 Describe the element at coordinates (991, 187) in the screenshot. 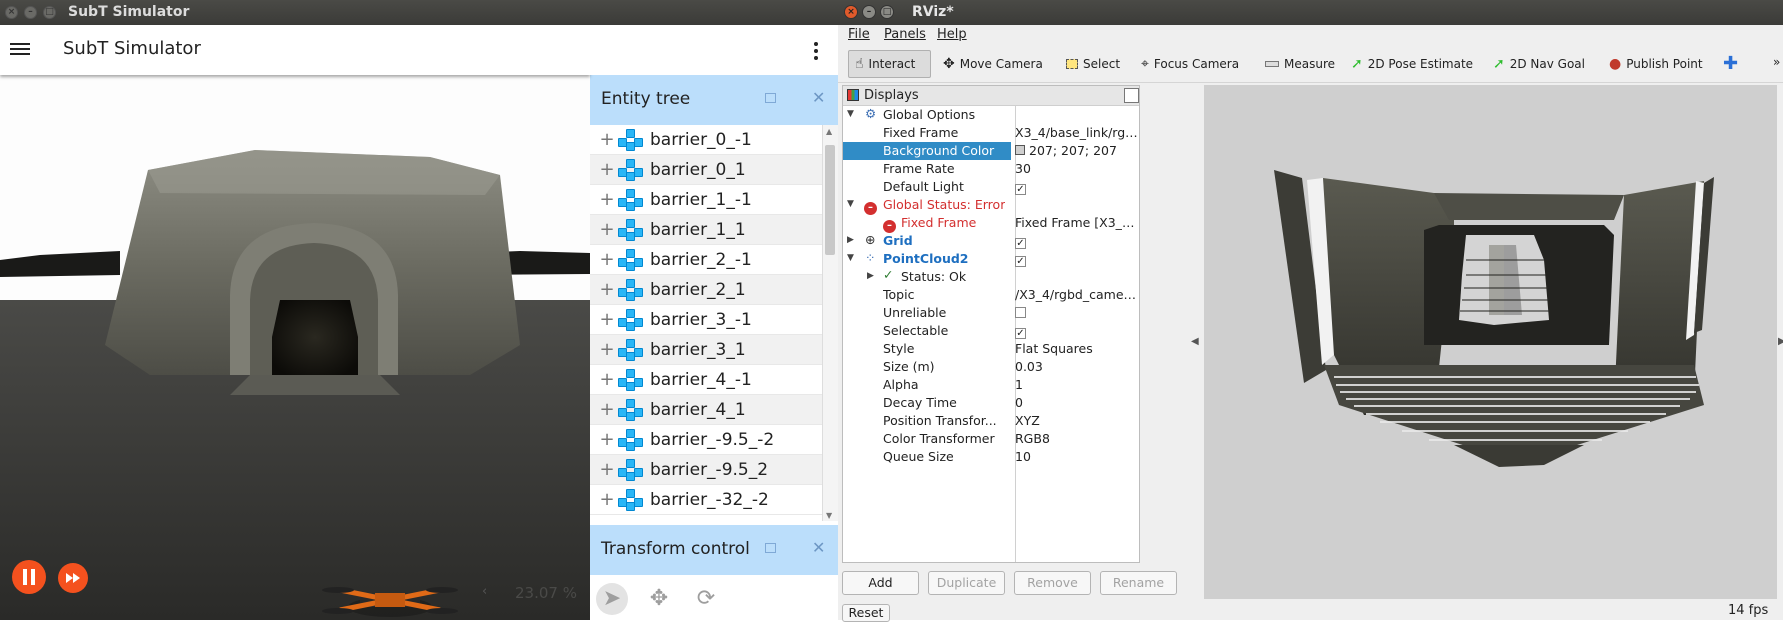

I see `default-light-row: Default Light ✓` at that location.